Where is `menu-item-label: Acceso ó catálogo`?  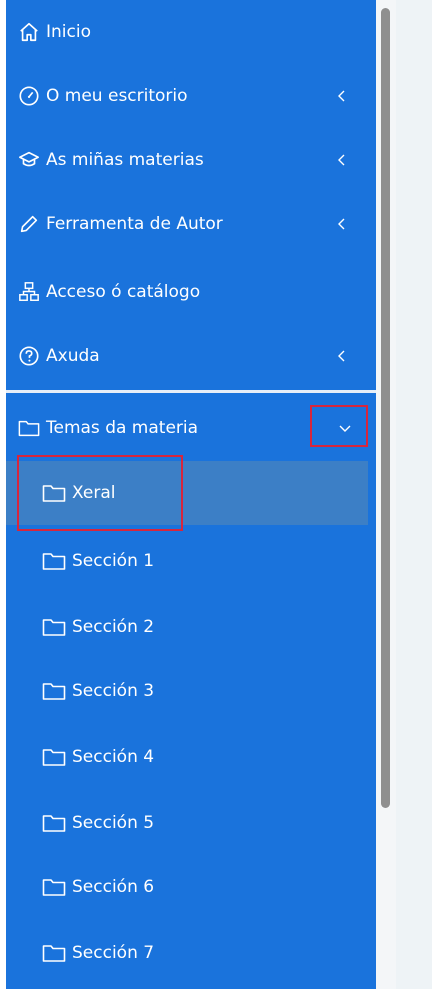 menu-item-label: Acceso ó catálogo is located at coordinates (123, 292).